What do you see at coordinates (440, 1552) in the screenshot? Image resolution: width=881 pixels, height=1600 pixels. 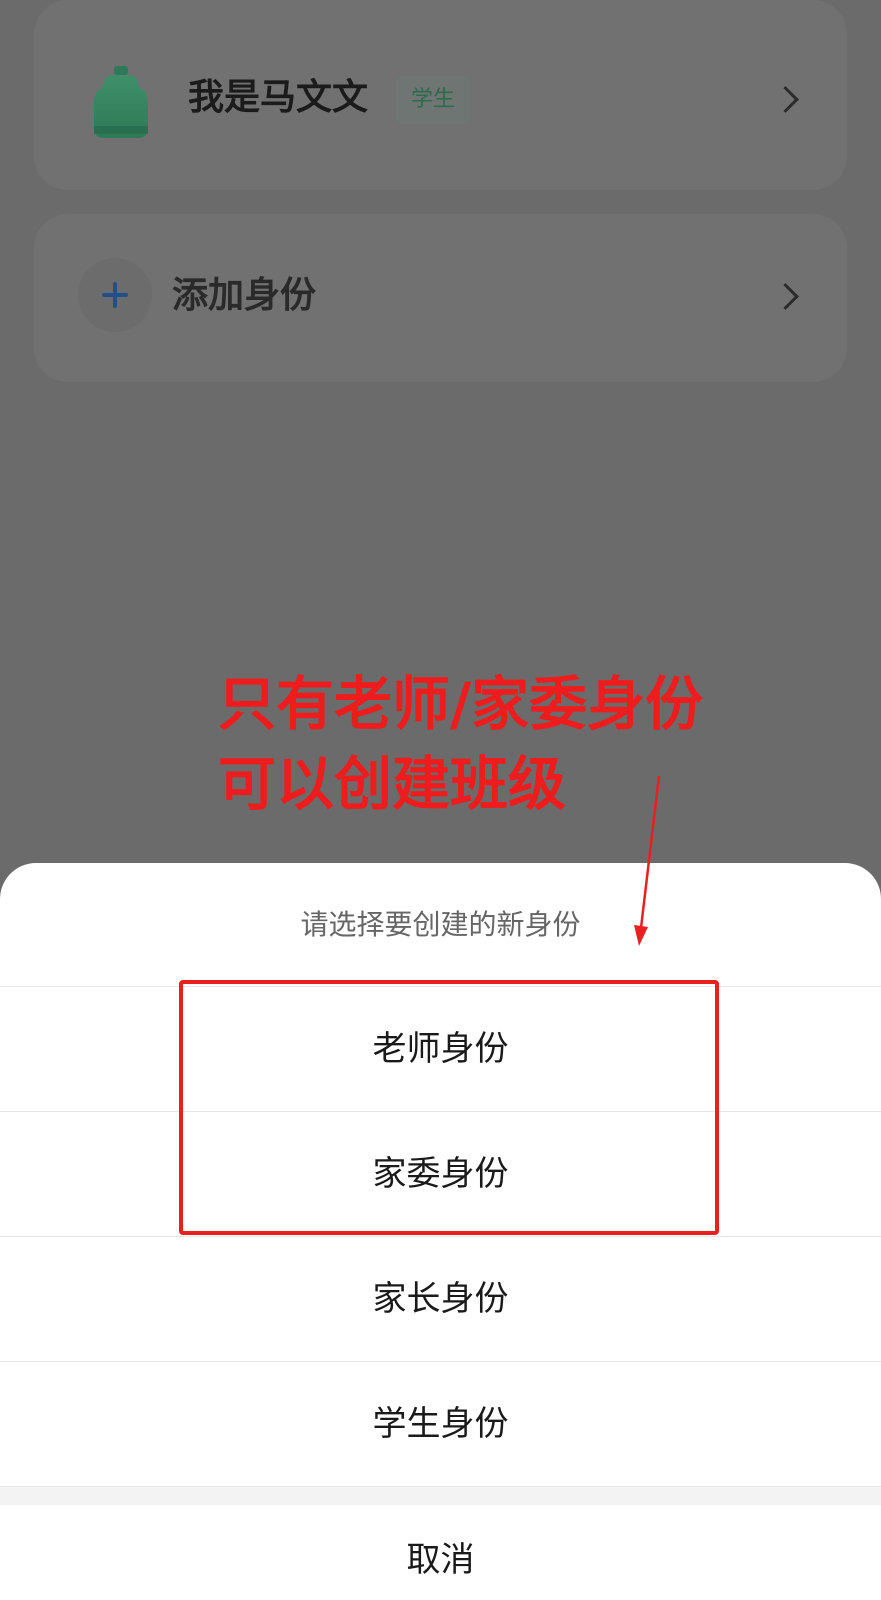 I see `cancel-button: 取消` at bounding box center [440, 1552].